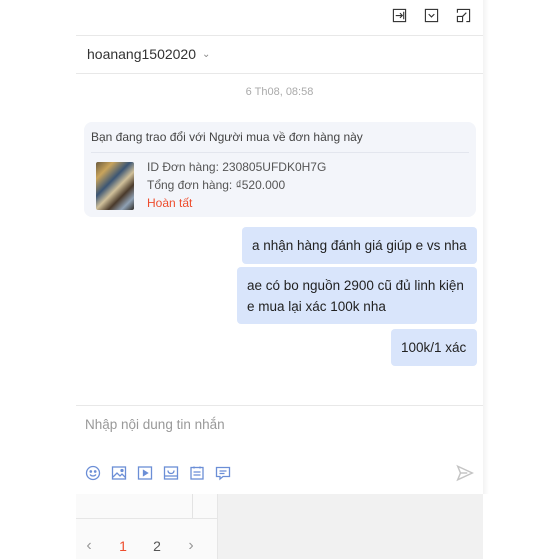 This screenshot has width=559, height=559. I want to click on message-bubble: a nhận hàng đánh giá giúp e vs nha, so click(359, 245).